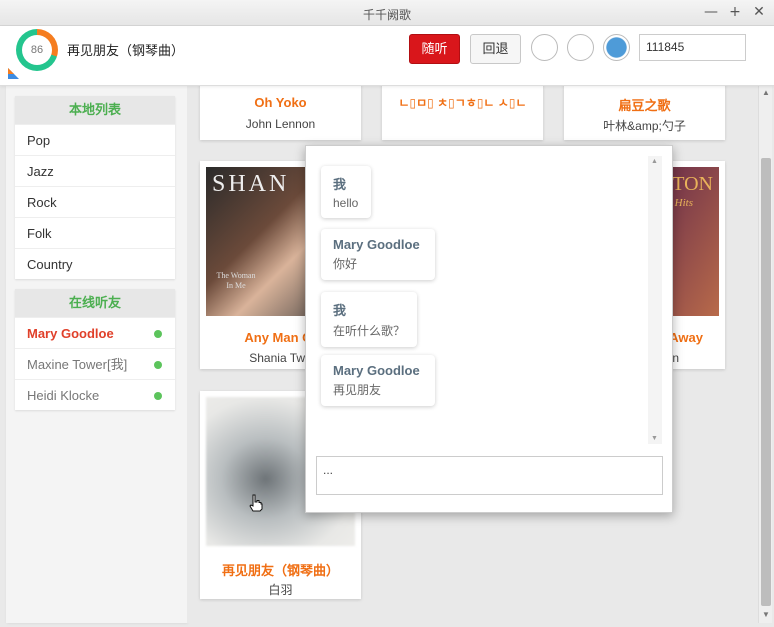  I want to click on scrollbar-thumb, so click(766, 382).